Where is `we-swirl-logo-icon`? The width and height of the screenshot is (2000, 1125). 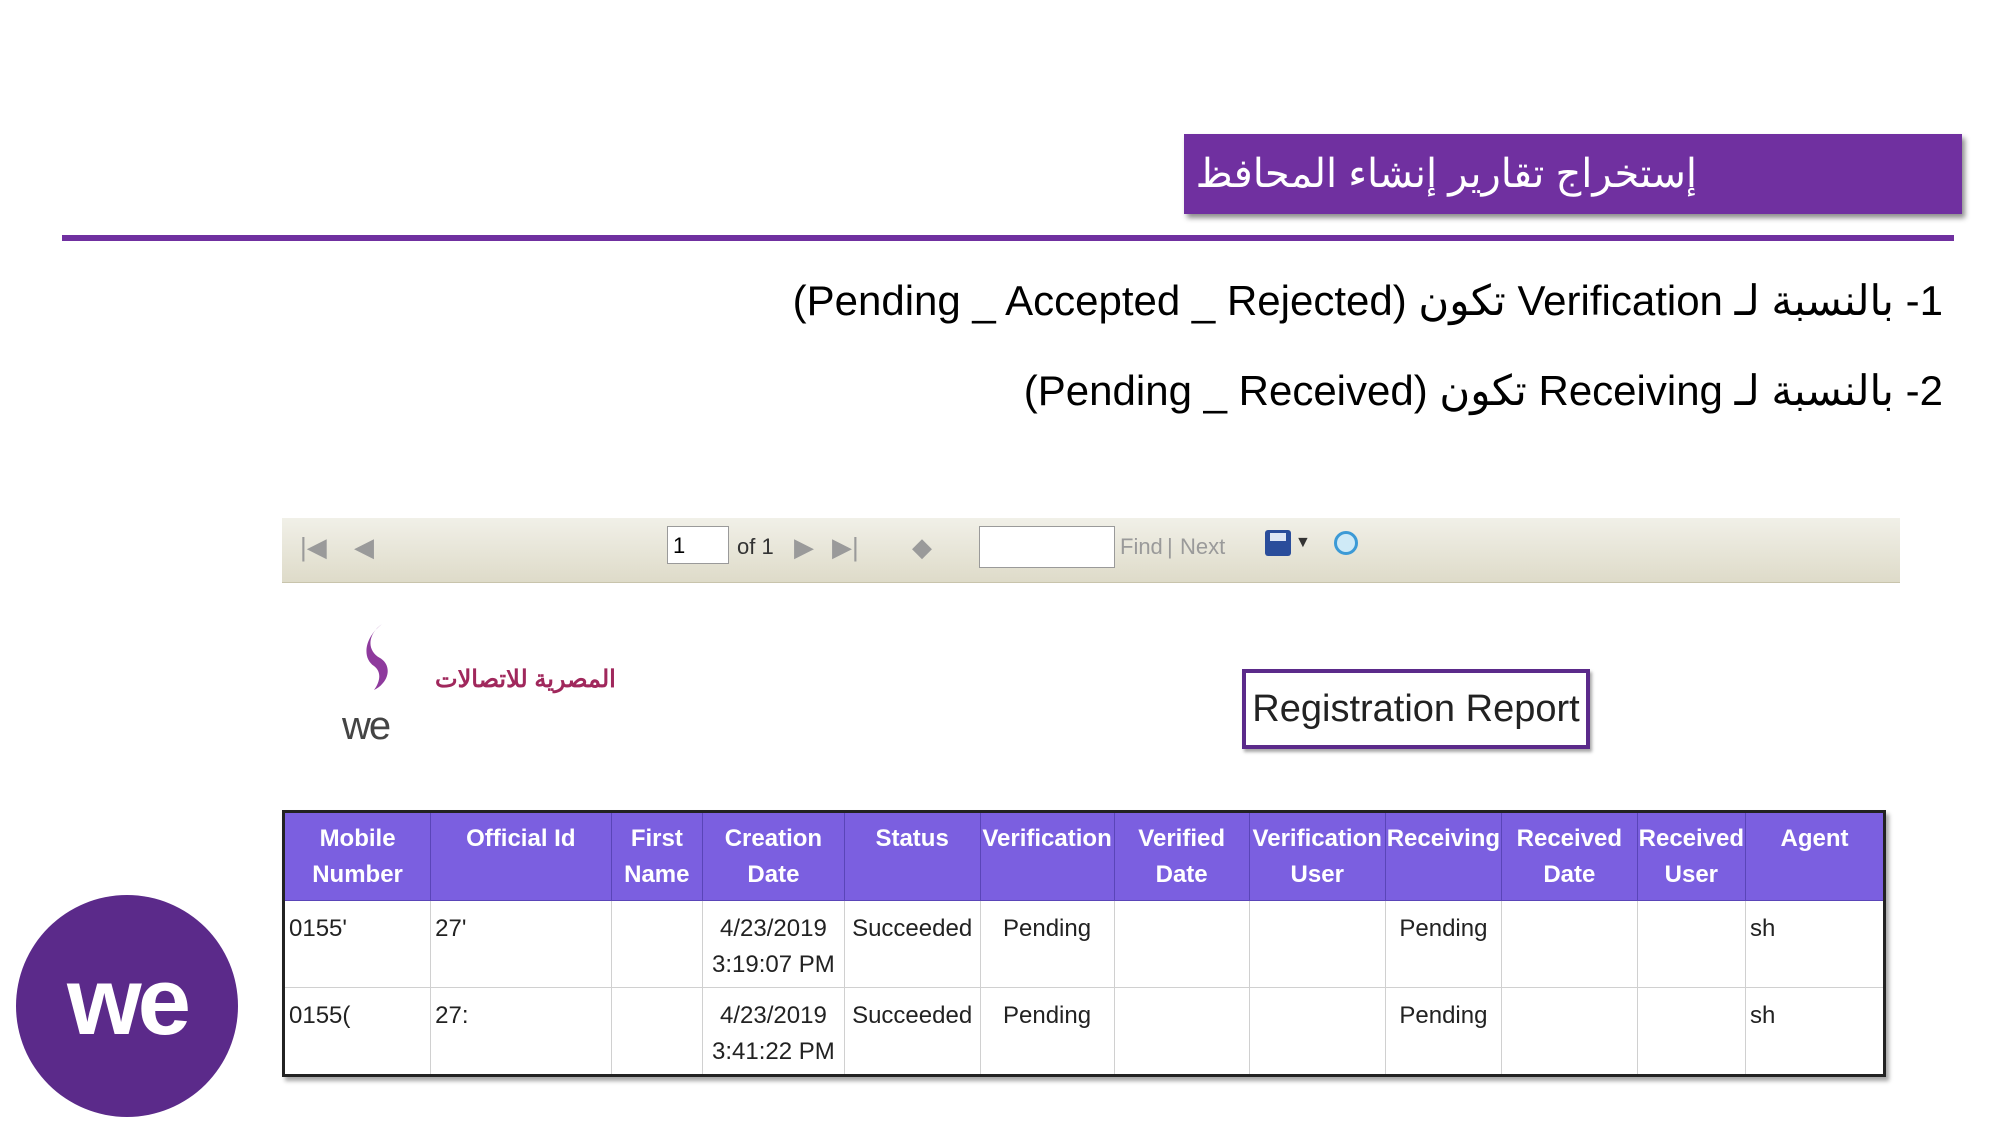
we-swirl-logo-icon is located at coordinates (377, 657).